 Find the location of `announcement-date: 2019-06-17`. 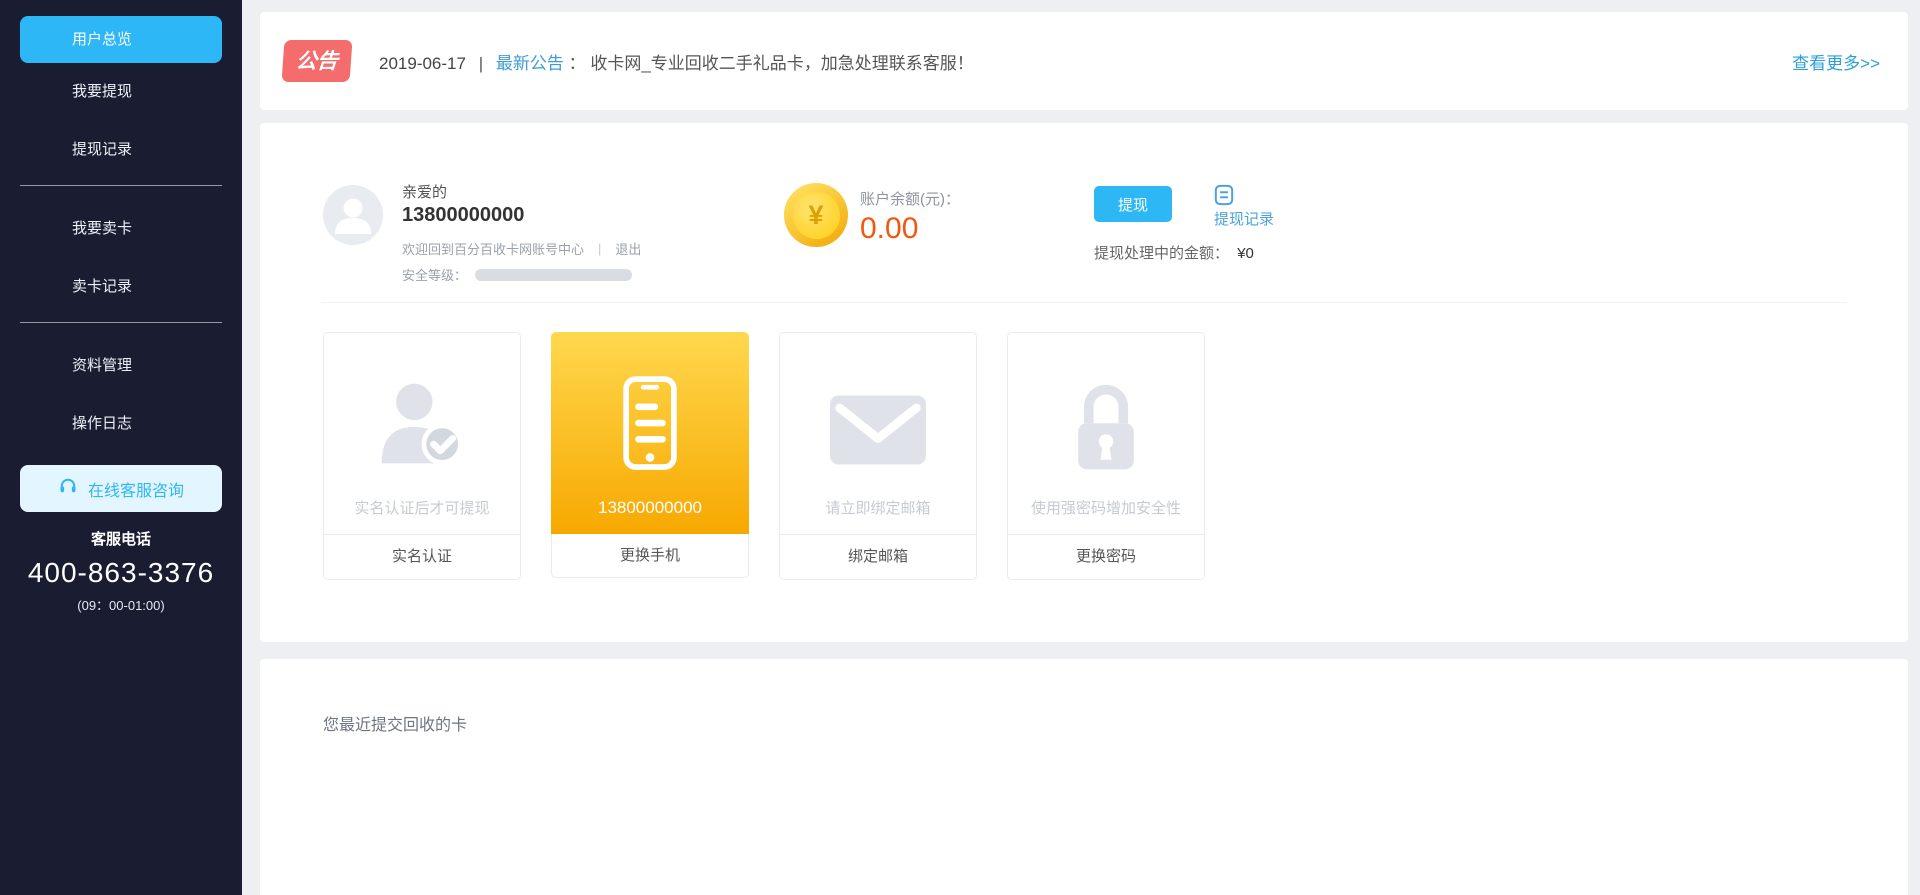

announcement-date: 2019-06-17 is located at coordinates (422, 63).